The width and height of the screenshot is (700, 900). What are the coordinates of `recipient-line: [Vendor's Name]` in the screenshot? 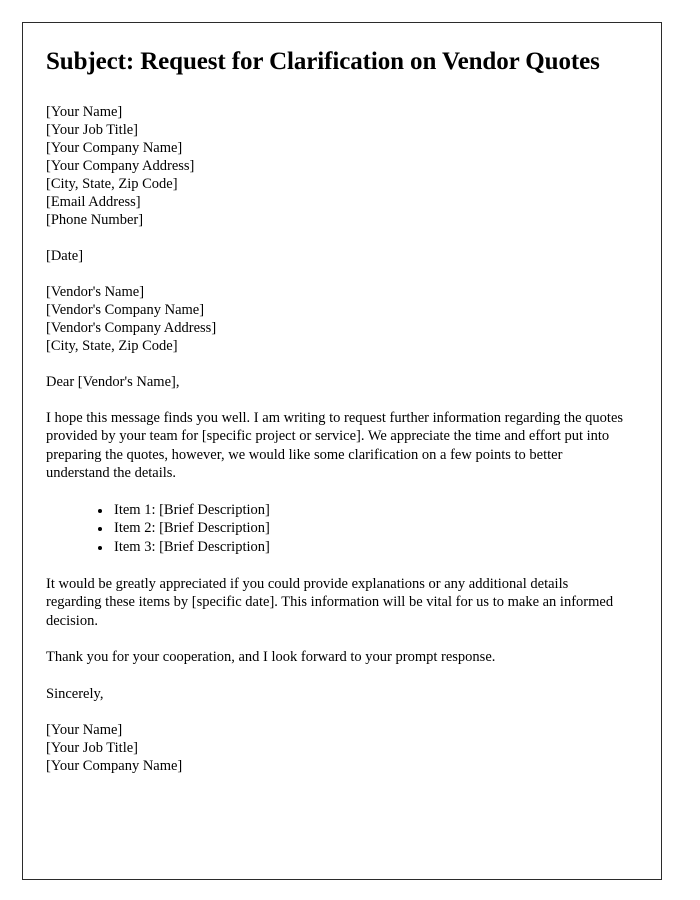 It's located at (95, 291).